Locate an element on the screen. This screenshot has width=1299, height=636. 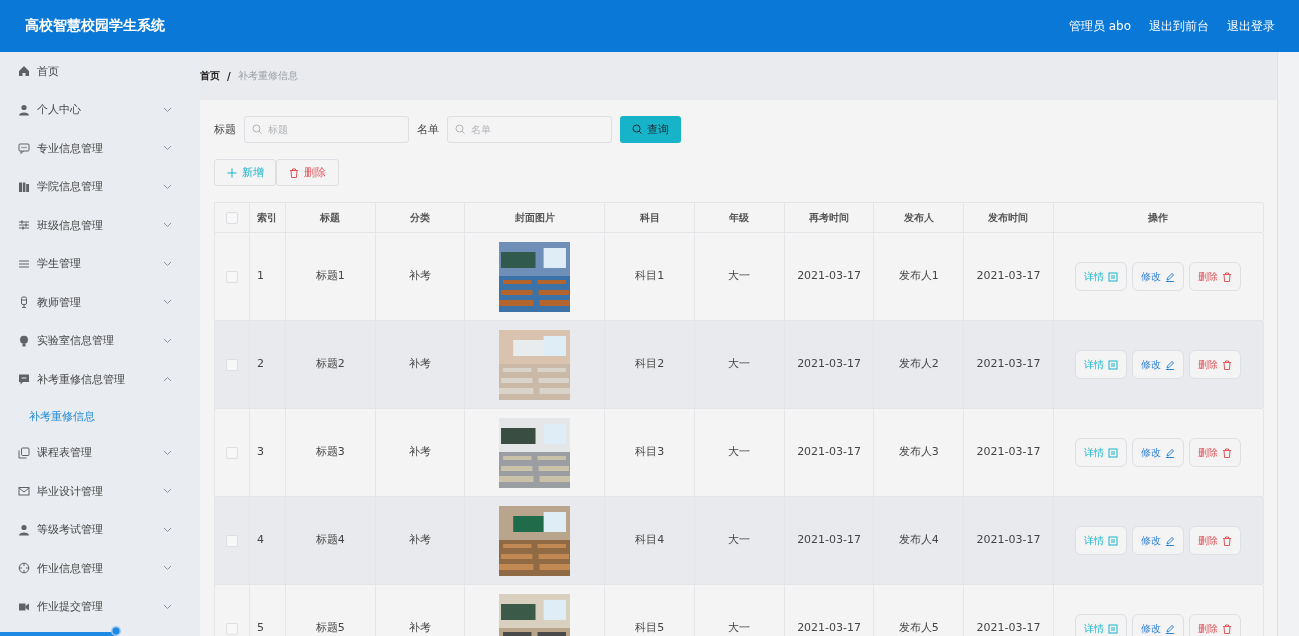
search-field: 标题 is located at coordinates (326, 129).